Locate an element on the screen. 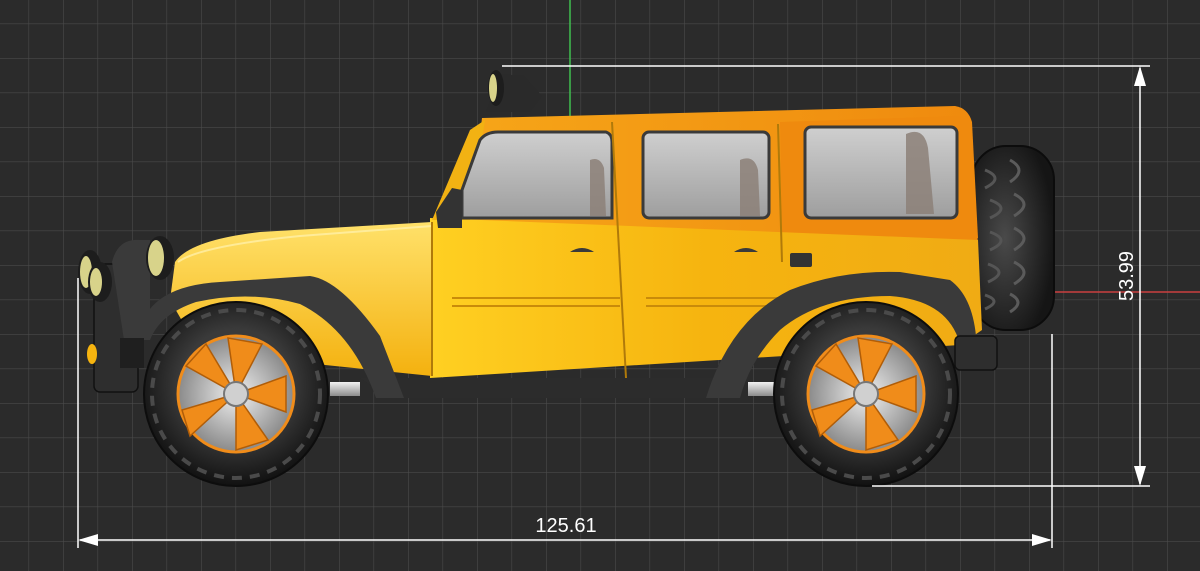 The height and width of the screenshot is (571, 1200). height-label: 53.99 is located at coordinates (1127, 276).